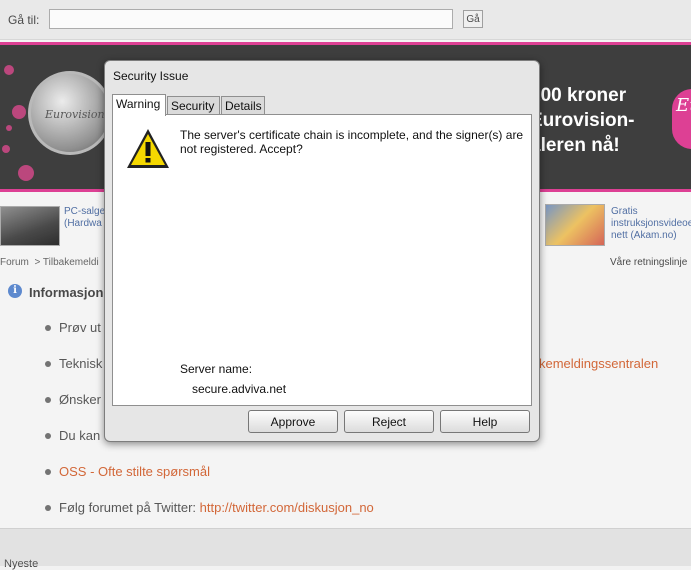 This screenshot has height=570, width=691. I want to click on tab-warning: Warning, so click(139, 105).